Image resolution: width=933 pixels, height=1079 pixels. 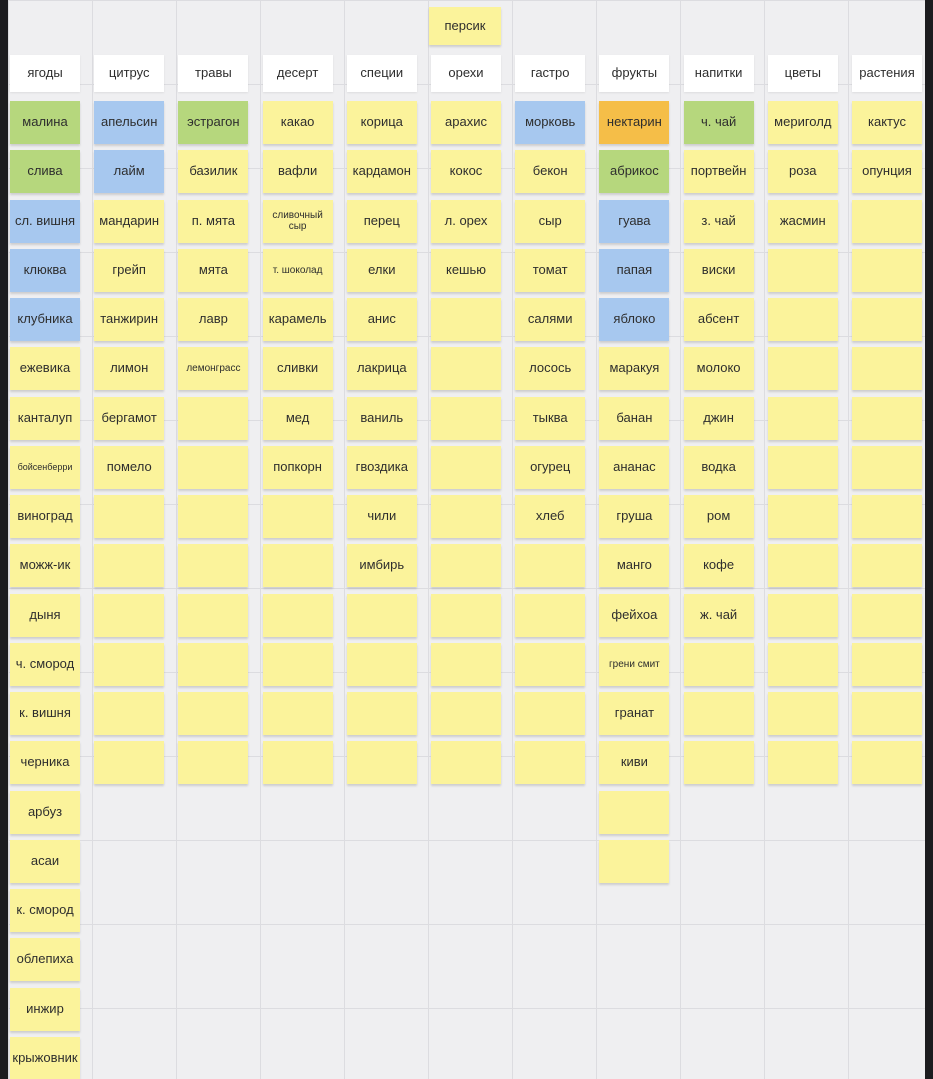 I want to click on sticky-note: абрикос, so click(x=634, y=172).